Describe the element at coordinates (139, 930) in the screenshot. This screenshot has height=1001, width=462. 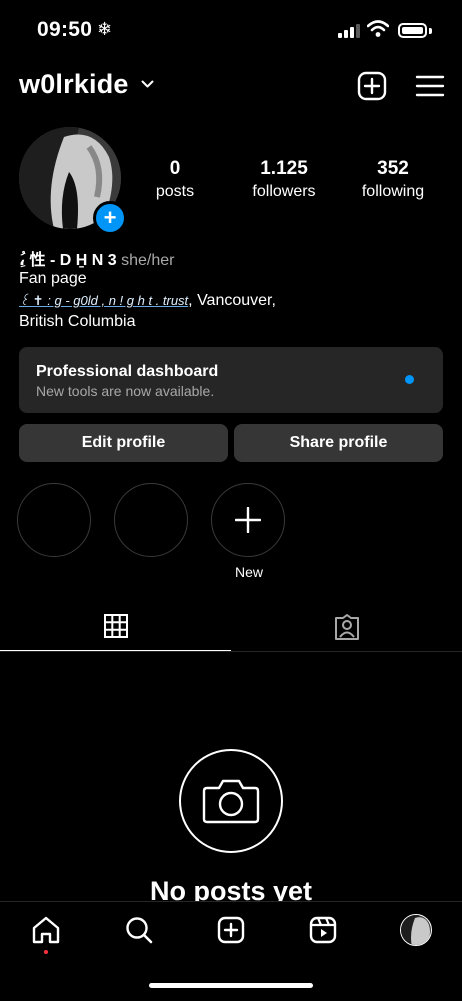
I see `search-icon` at that location.